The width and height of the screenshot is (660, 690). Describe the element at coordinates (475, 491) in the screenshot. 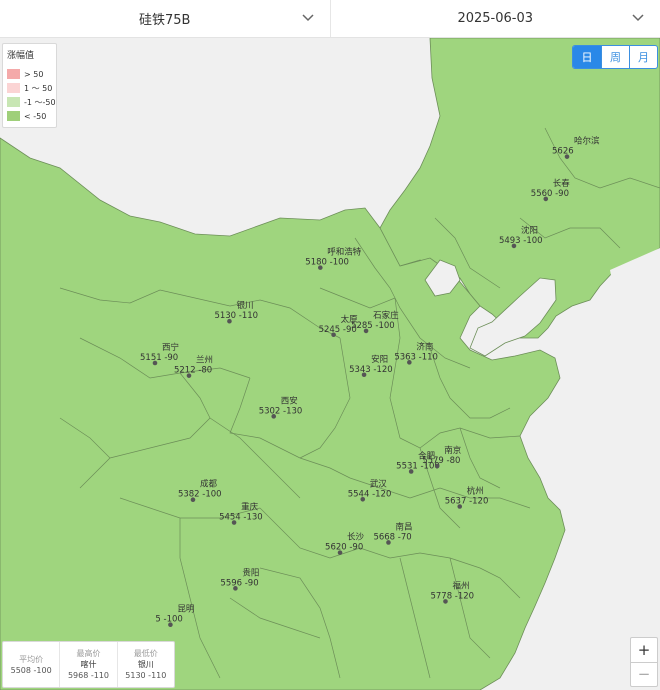

I see `city-name-label: 杭州` at that location.